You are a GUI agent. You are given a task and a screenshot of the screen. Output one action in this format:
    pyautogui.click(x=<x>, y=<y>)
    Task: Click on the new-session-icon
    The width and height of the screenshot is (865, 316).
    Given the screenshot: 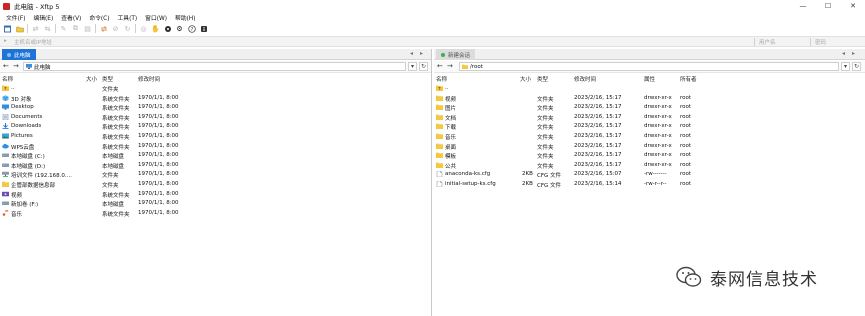 What is the action you would take?
    pyautogui.click(x=7, y=28)
    